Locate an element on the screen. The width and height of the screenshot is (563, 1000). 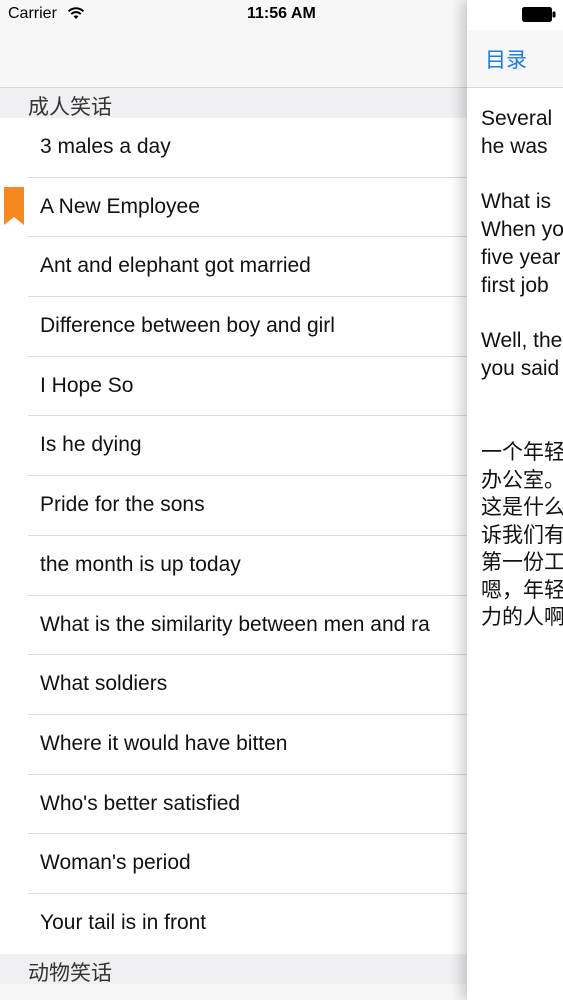
joke-title: the month is up today is located at coordinates (140, 564).